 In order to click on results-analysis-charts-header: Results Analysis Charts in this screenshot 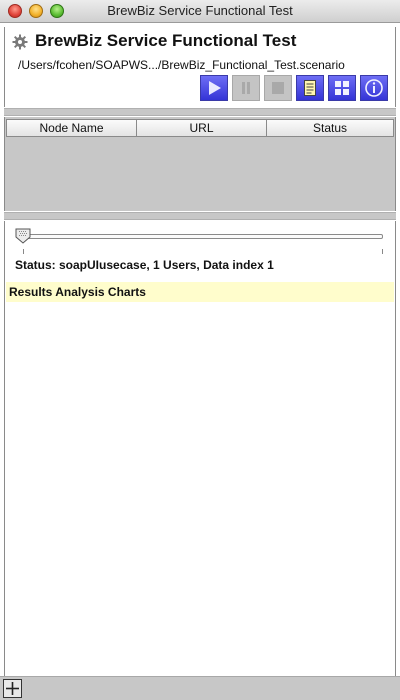, I will do `click(200, 292)`.